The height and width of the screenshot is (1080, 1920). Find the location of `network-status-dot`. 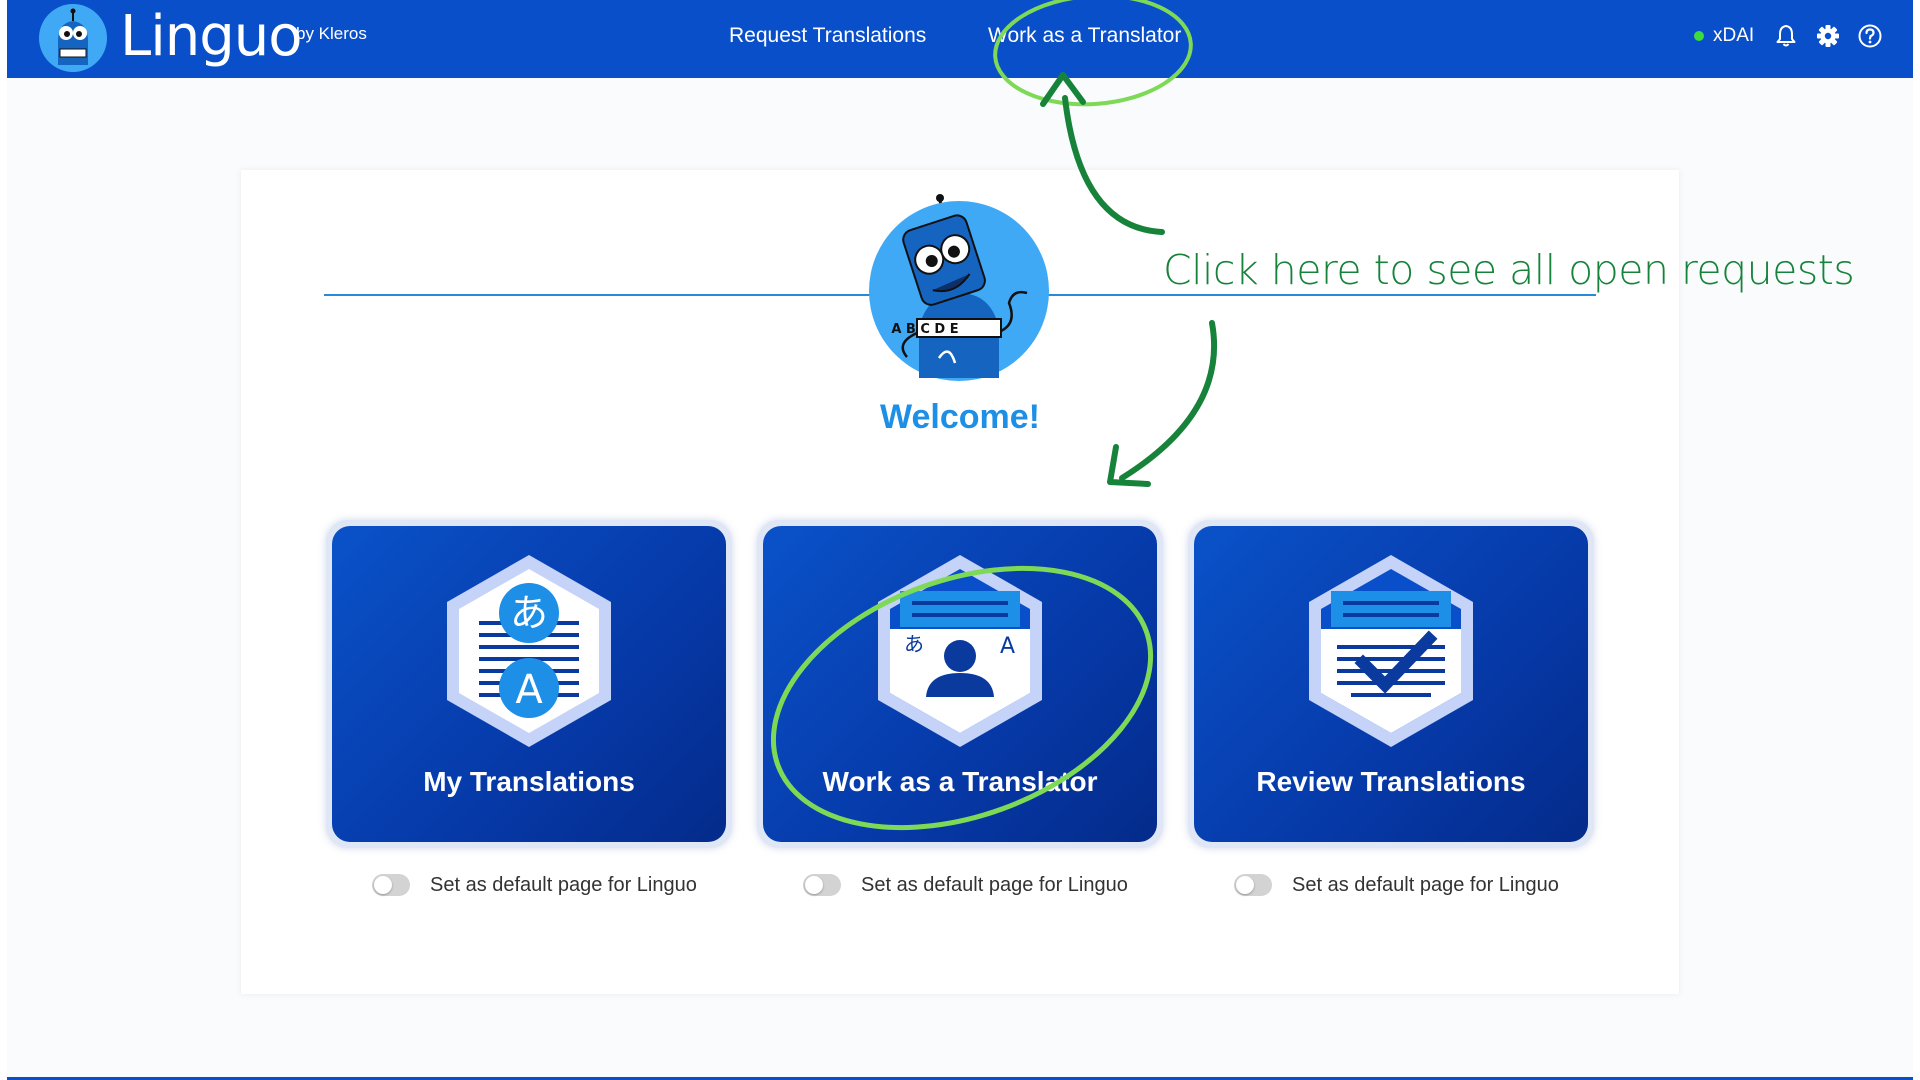

network-status-dot is located at coordinates (1699, 36).